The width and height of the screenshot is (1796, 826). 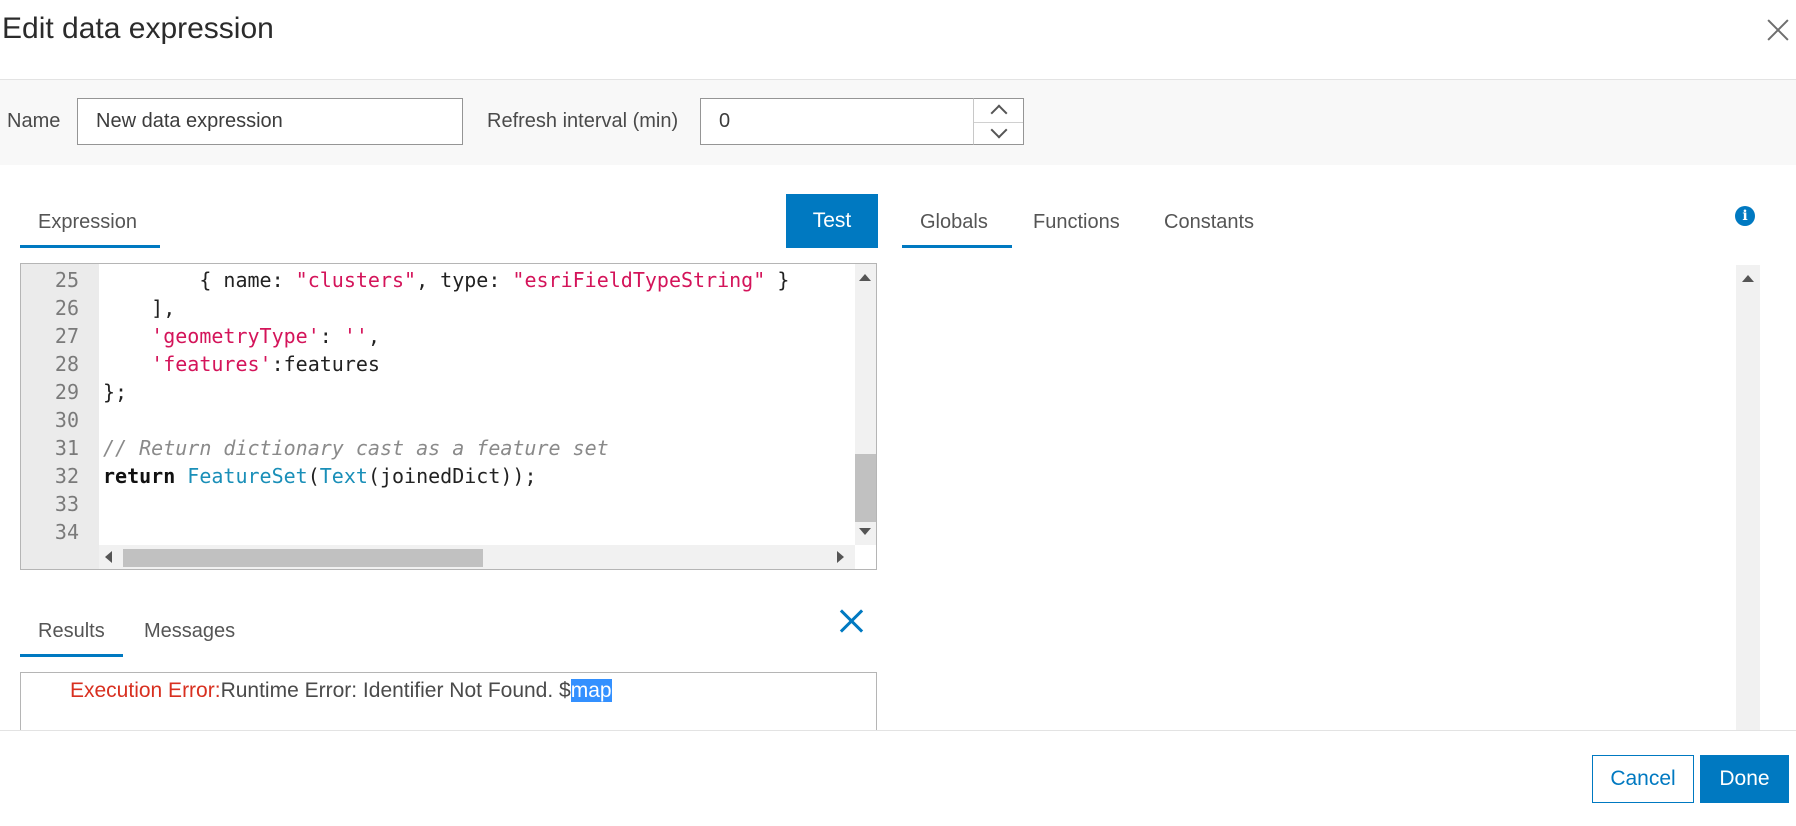 I want to click on code-token: ,, so click(x=373, y=336).